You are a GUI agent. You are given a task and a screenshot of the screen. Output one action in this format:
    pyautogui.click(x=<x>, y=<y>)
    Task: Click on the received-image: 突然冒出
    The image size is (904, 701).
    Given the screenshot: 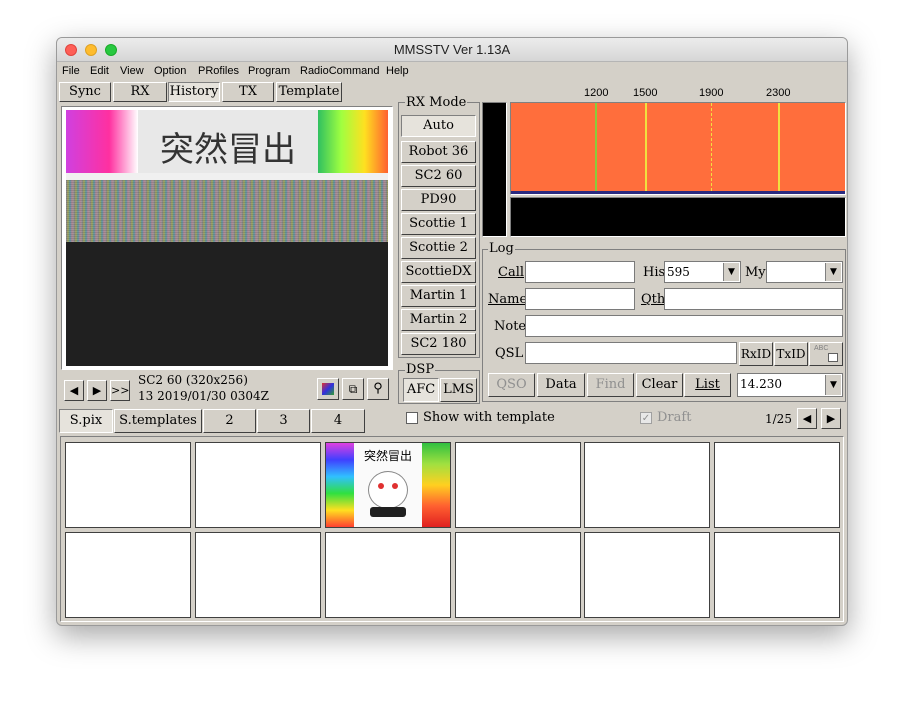 What is the action you would take?
    pyautogui.click(x=227, y=238)
    